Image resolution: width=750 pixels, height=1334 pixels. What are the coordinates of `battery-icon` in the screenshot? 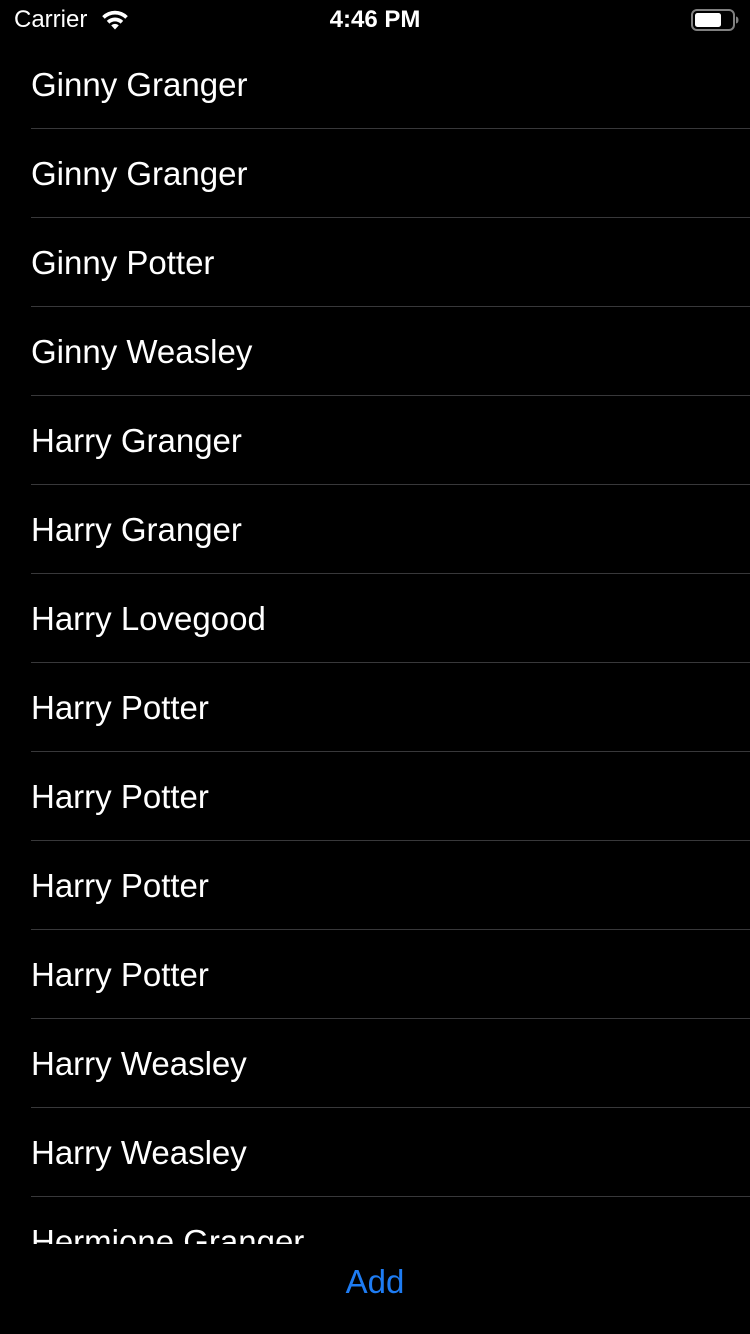 It's located at (715, 20).